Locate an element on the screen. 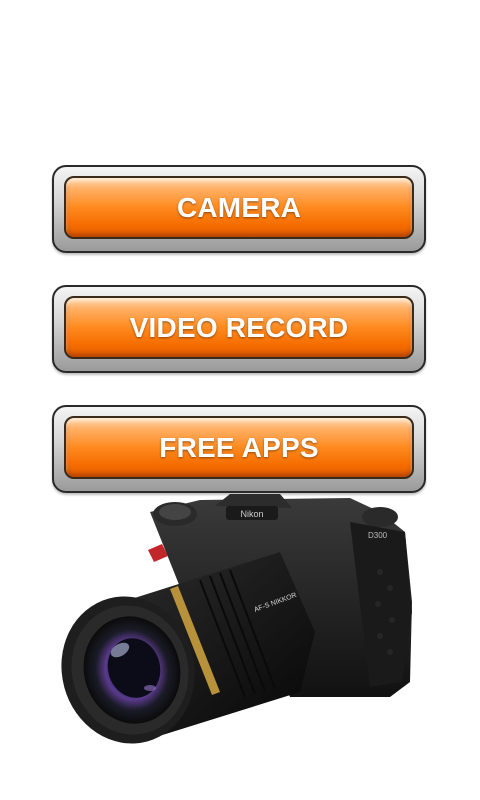  video-record-button: VIDEO RECORD is located at coordinates (239, 329).